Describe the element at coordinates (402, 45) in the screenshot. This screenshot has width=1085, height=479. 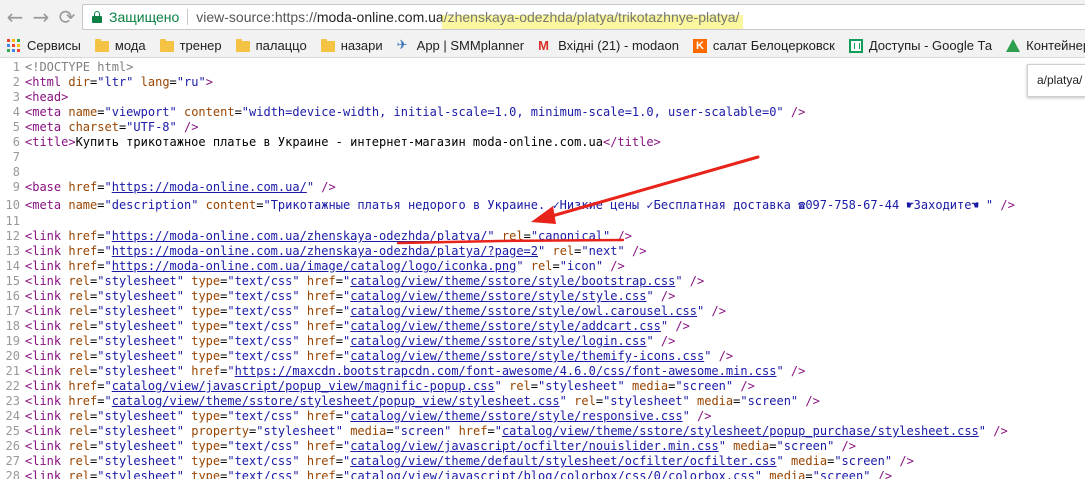
I see `paper-plane-icon: ✈` at that location.